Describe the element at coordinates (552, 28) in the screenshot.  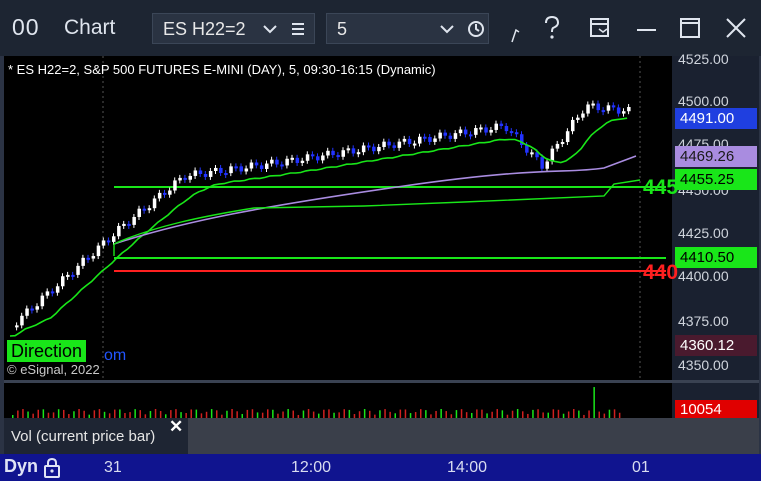
I see `help-icon` at that location.